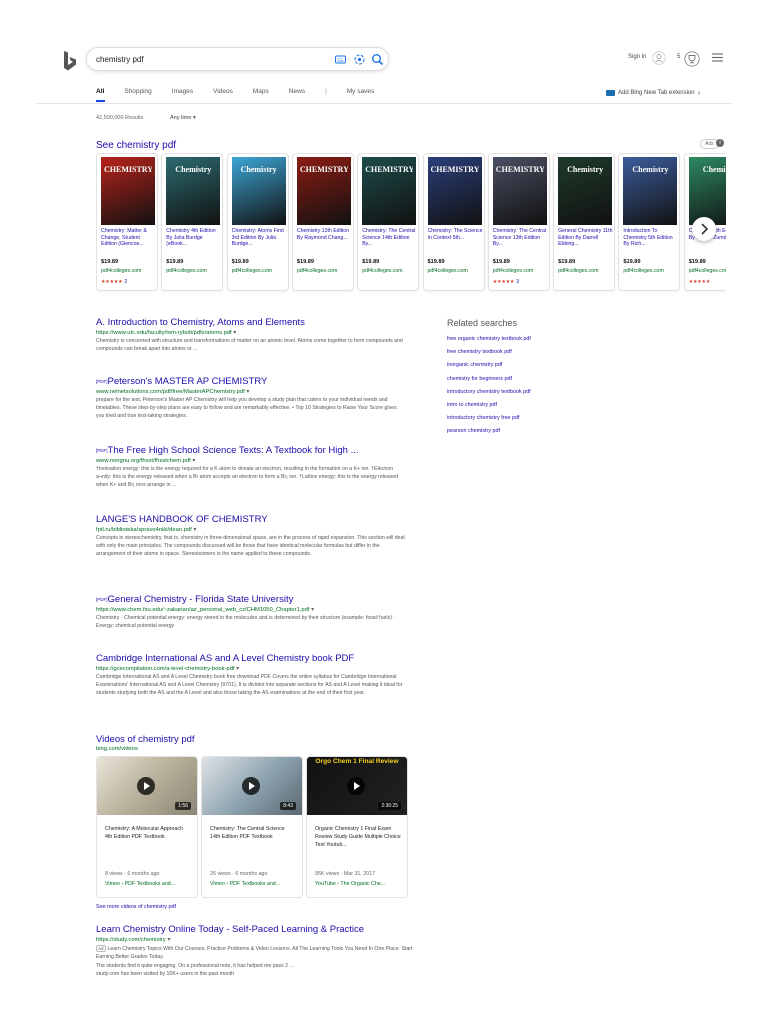 The height and width of the screenshot is (1024, 768). I want to click on video-thumbnail: 1:56, so click(147, 786).